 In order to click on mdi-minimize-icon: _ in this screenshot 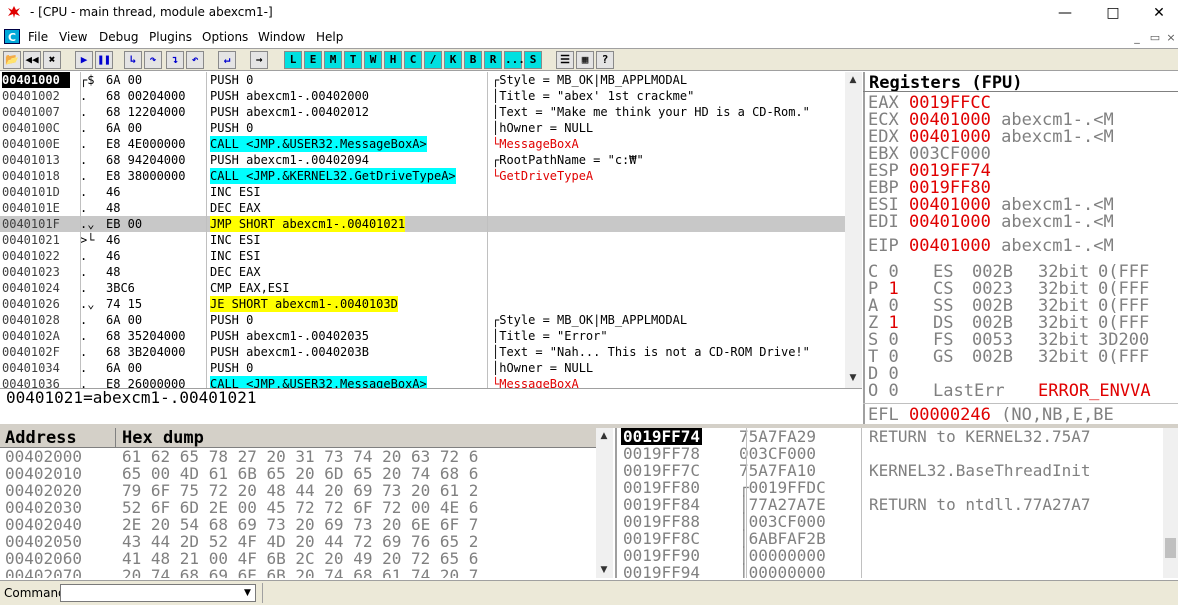, I will do `click(1137, 38)`.